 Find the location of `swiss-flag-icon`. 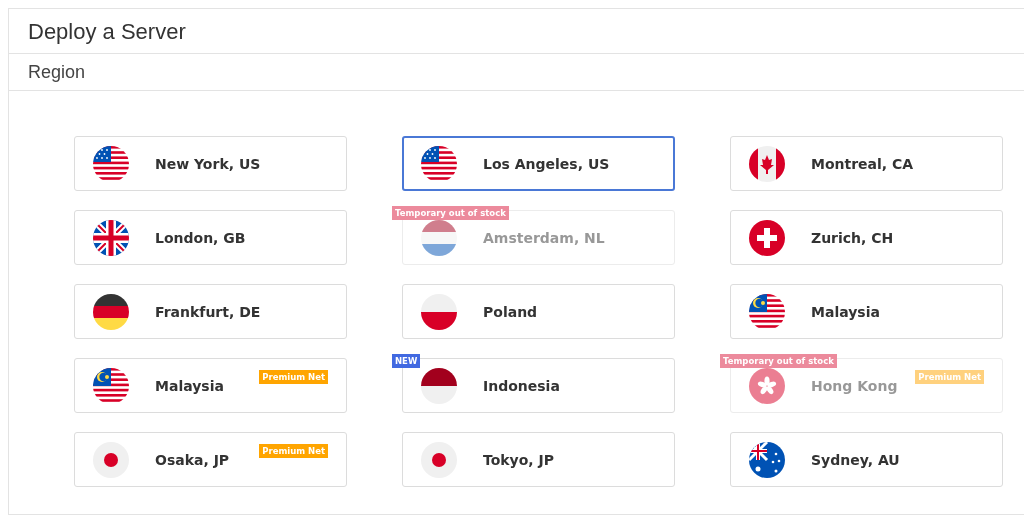

swiss-flag-icon is located at coordinates (767, 237).